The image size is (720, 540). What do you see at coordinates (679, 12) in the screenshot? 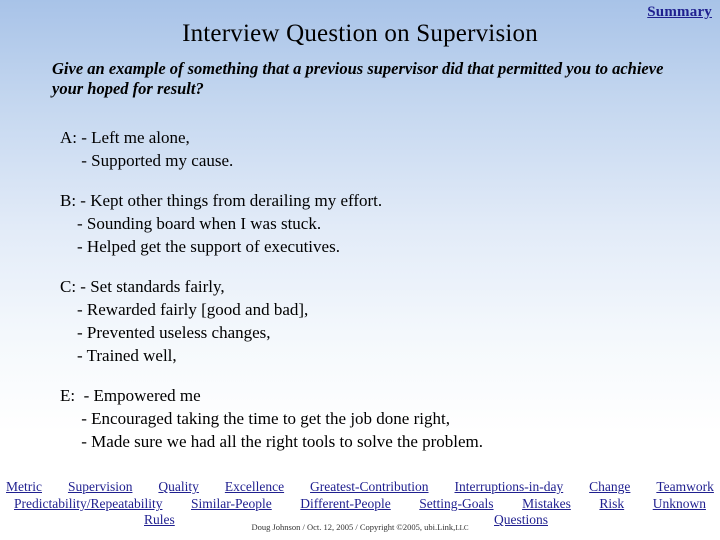
I see `summary-link: Summary` at bounding box center [679, 12].